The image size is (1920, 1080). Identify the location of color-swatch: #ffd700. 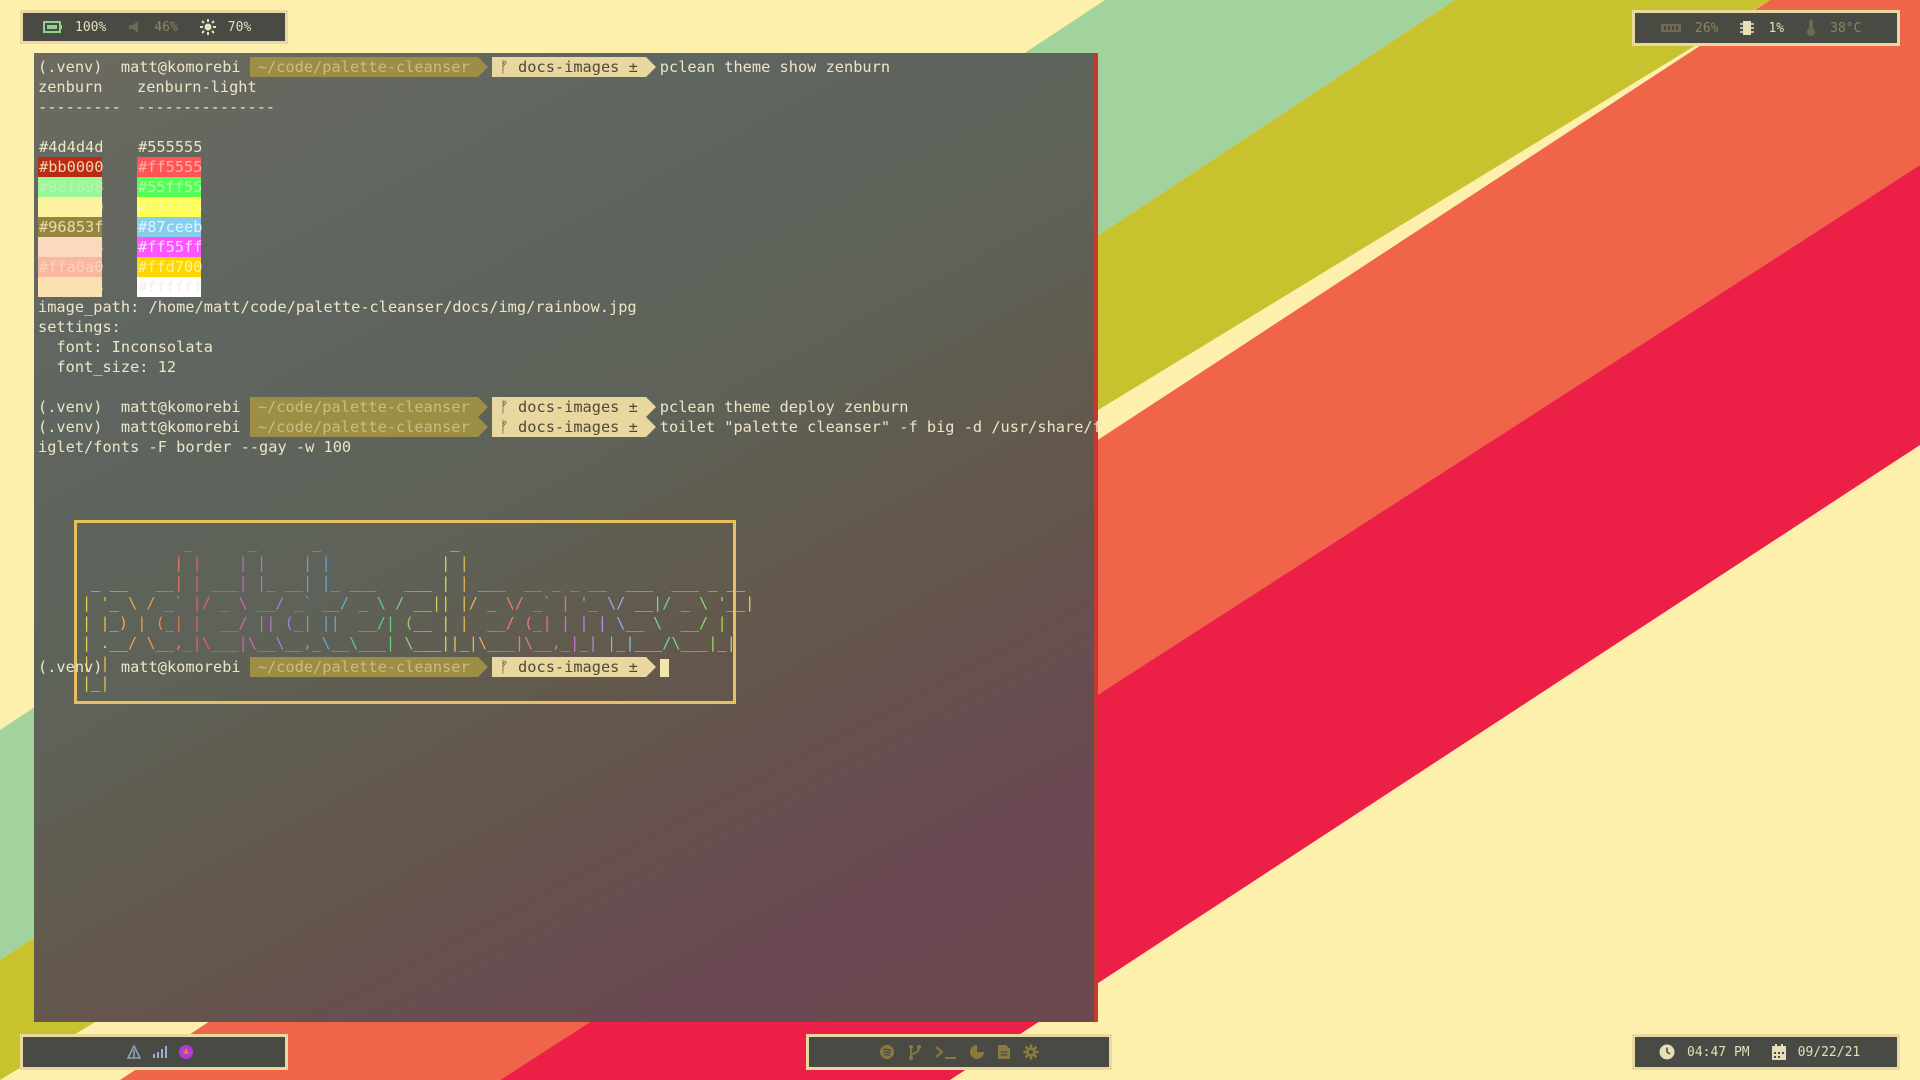
(170, 267).